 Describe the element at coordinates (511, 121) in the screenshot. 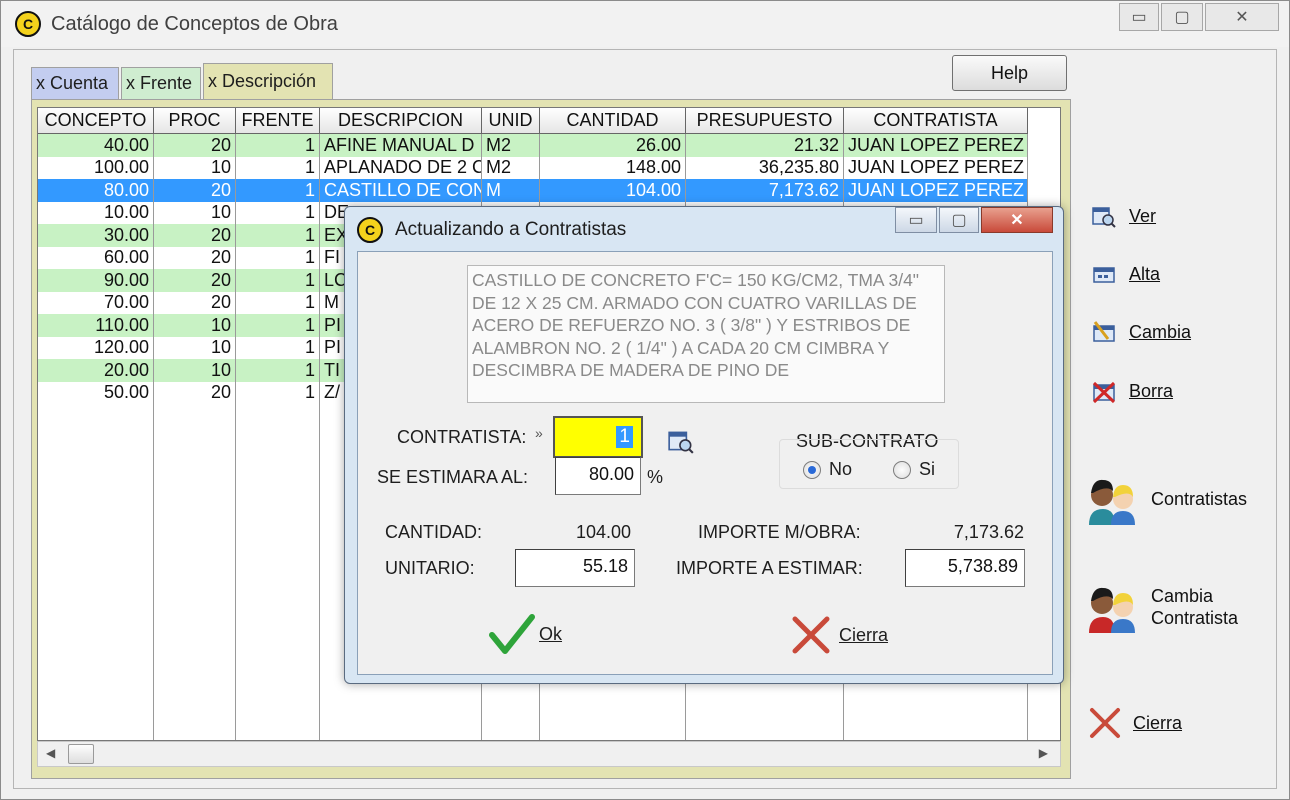

I see `column-header-unid: UNID` at that location.